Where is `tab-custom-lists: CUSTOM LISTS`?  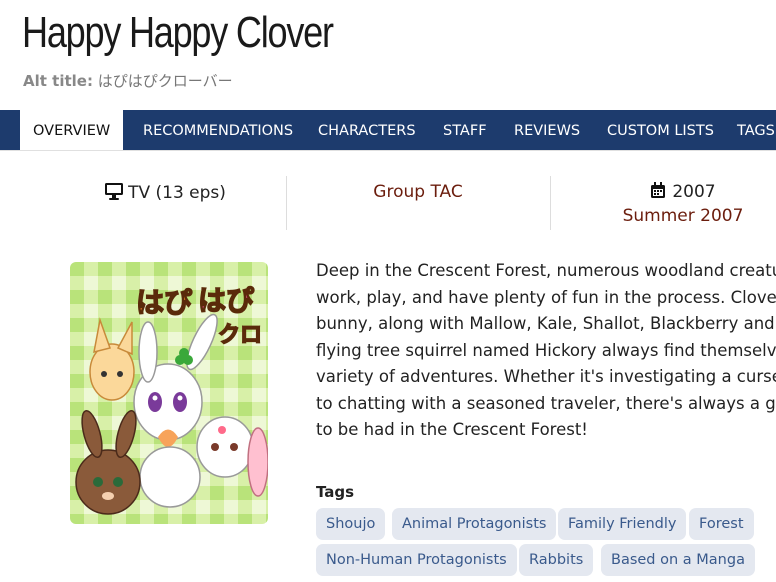
tab-custom-lists: CUSTOM LISTS is located at coordinates (660, 130).